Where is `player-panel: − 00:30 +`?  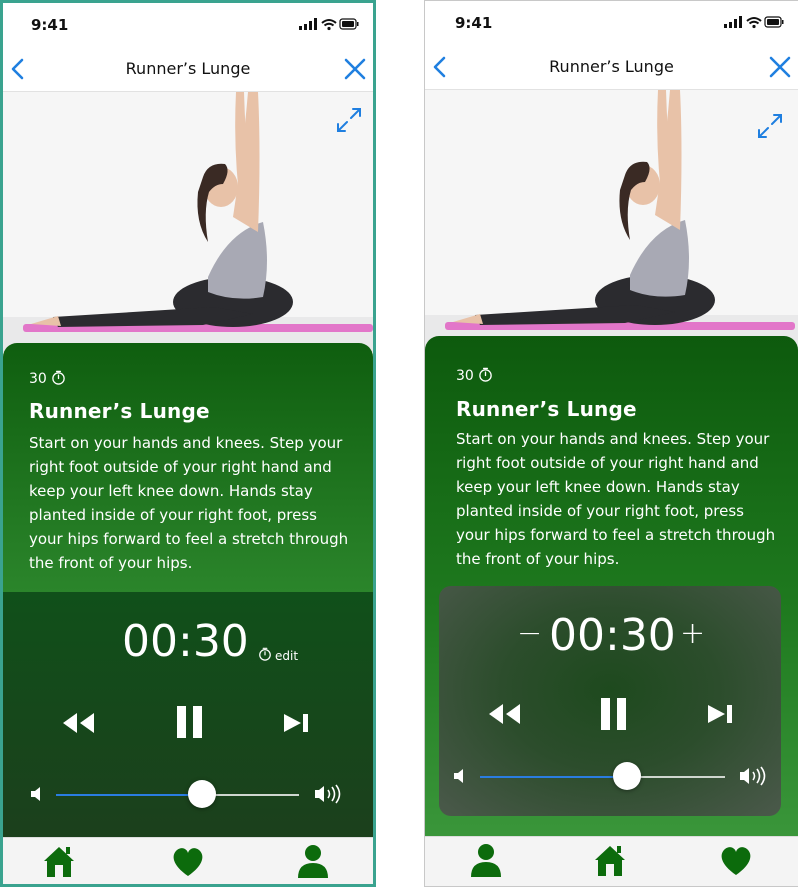 player-panel: − 00:30 + is located at coordinates (610, 701).